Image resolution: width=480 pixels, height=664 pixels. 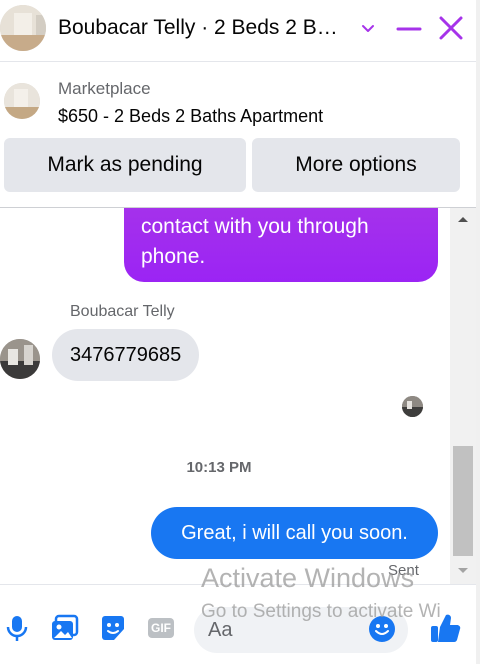 I want to click on minimize-icon, so click(x=409, y=29).